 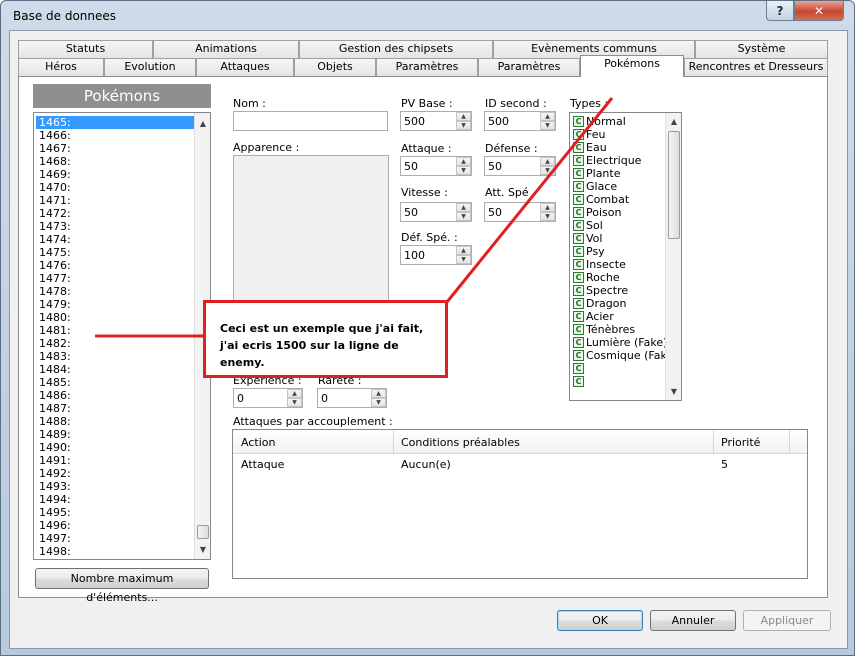 I want to click on type-list-item: C Combat, so click(x=618, y=199).